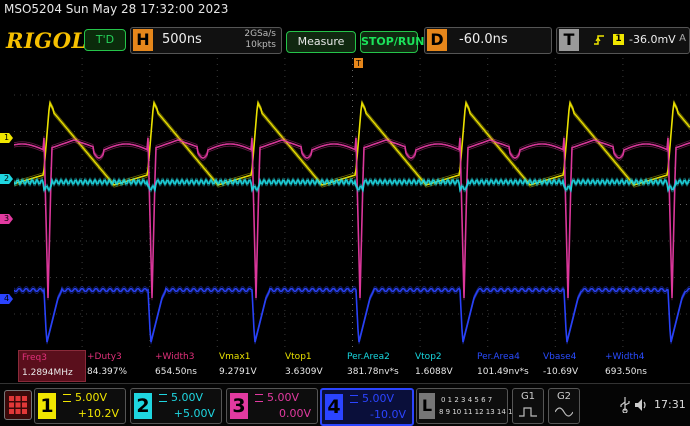 This screenshot has width=690, height=426. What do you see at coordinates (176, 372) in the screenshot?
I see `measurement-value: 654.50ns` at bounding box center [176, 372].